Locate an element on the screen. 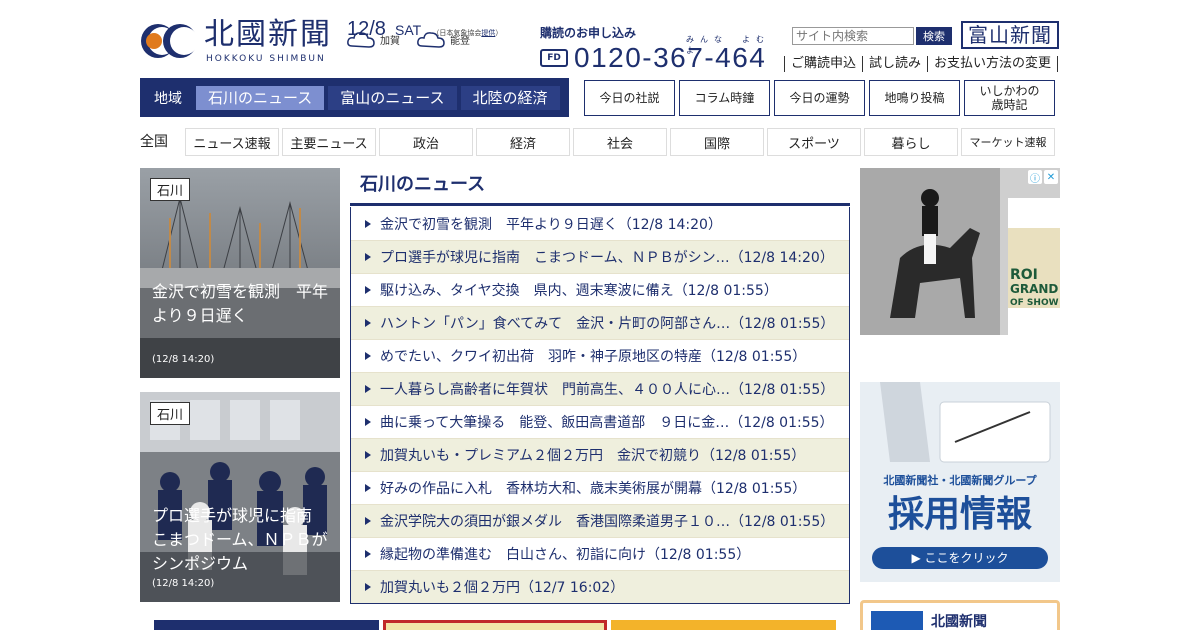 This screenshot has height=630, width=1200. util-link-subscribe: ご購読申込 is located at coordinates (823, 64).